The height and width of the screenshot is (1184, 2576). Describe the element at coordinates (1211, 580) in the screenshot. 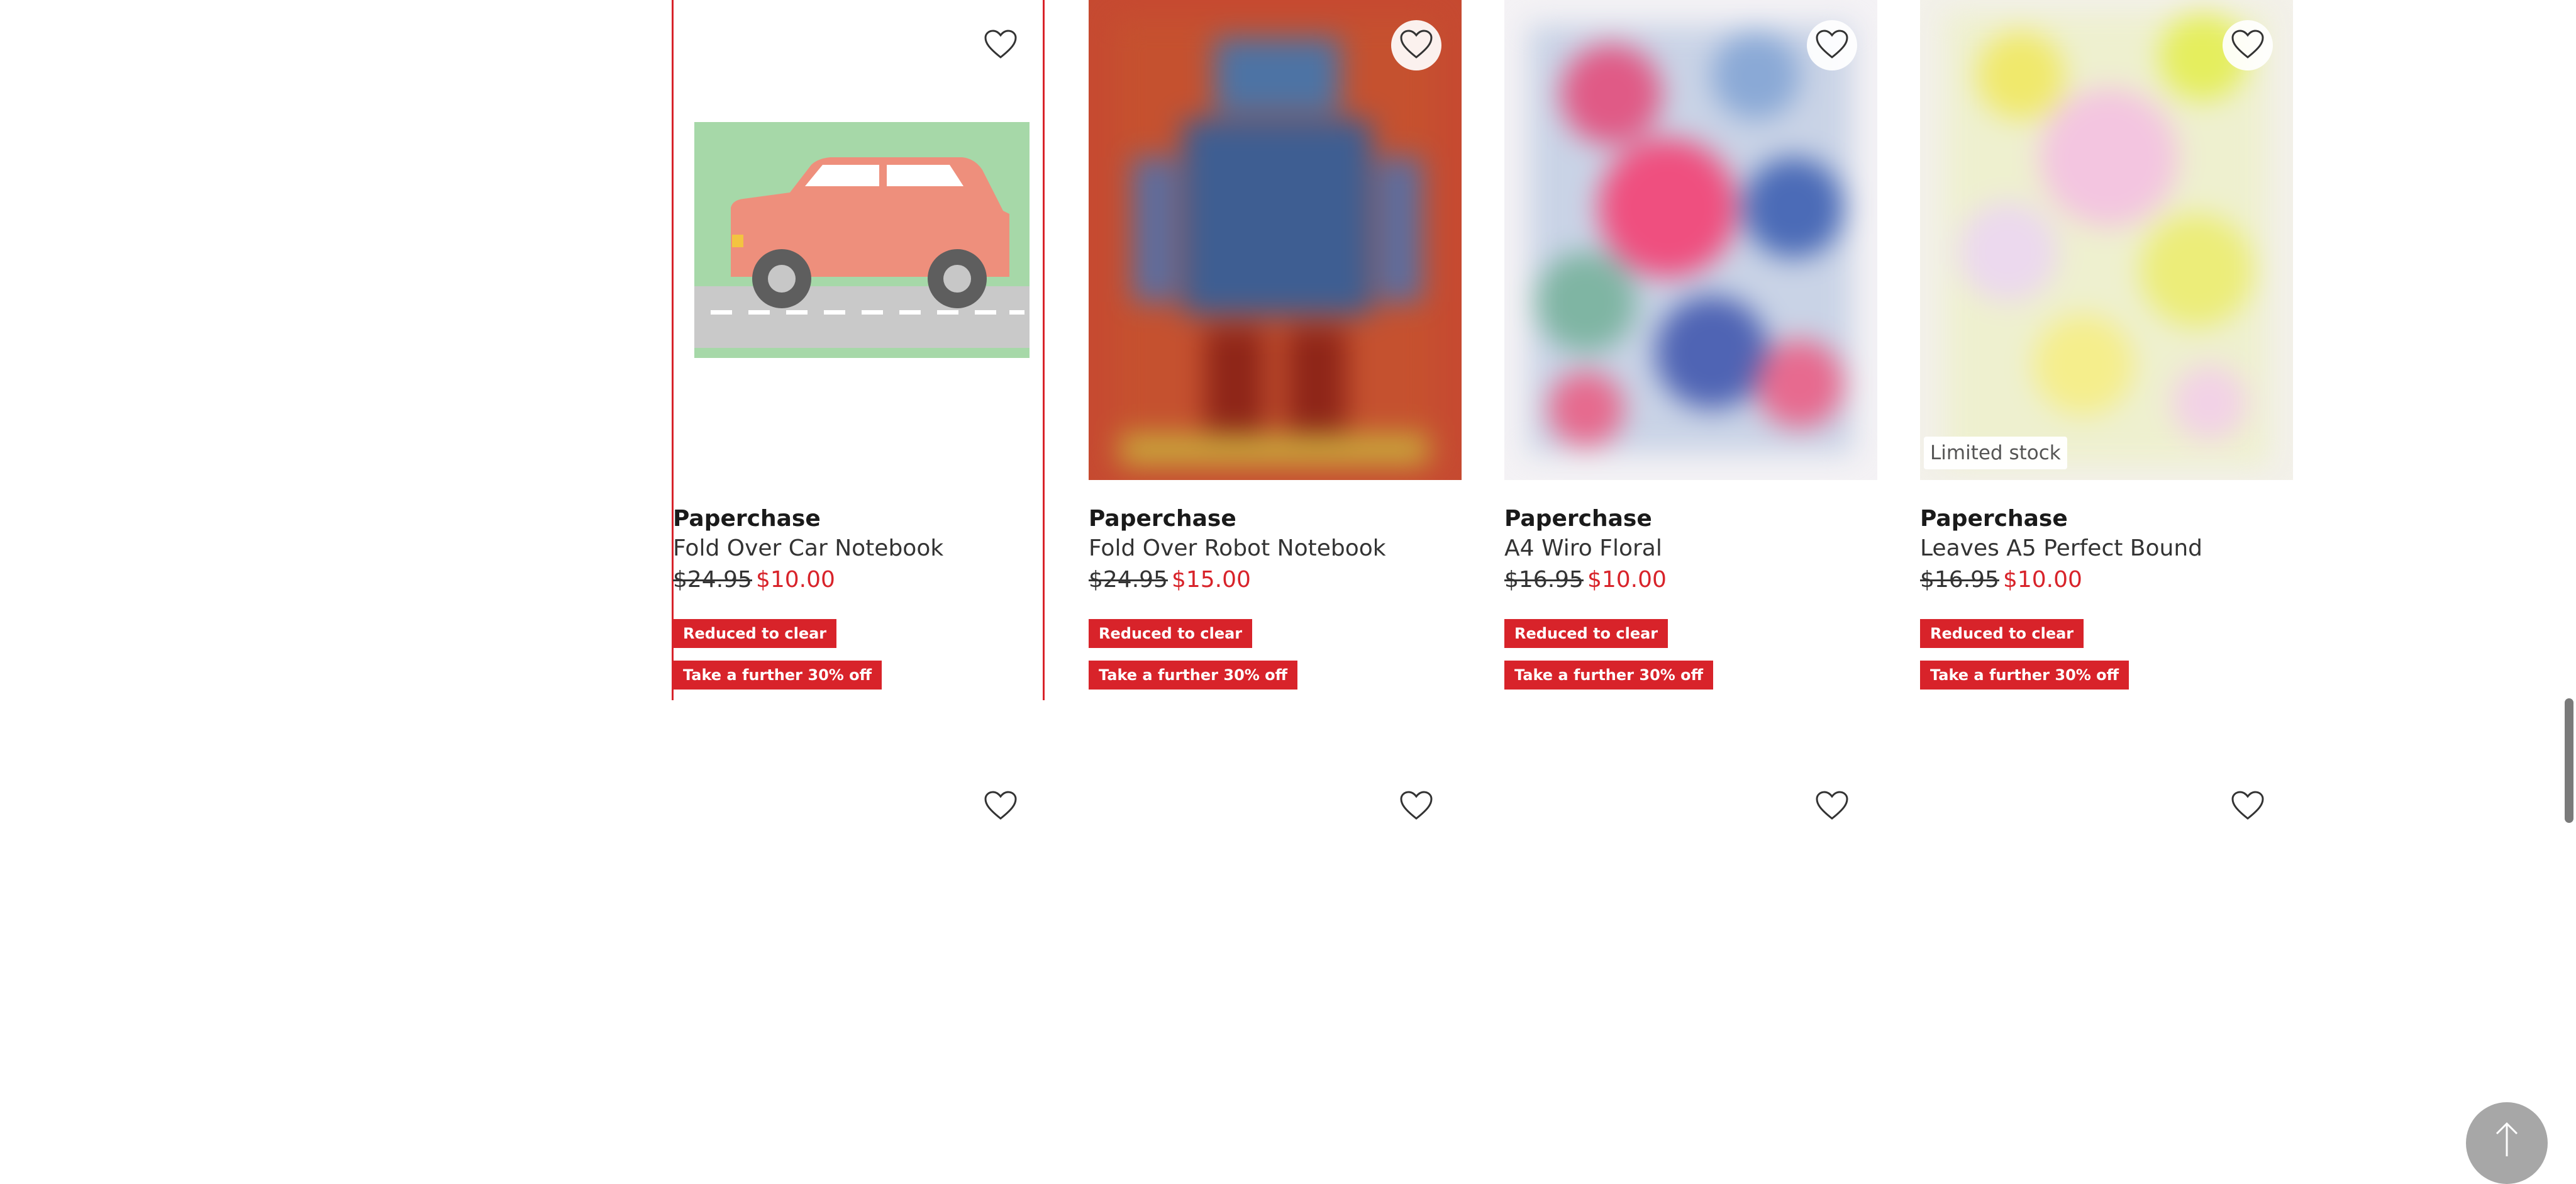

I see `sale-price: $15.00` at that location.